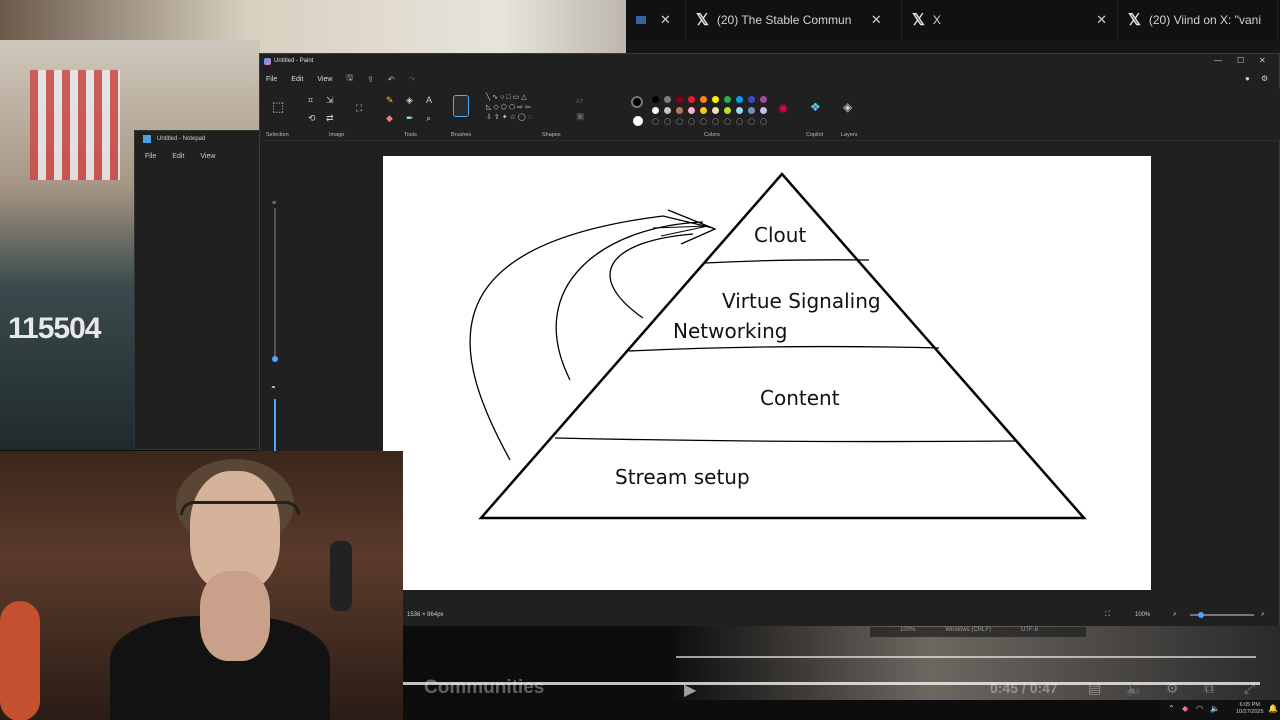 The image size is (1280, 720). I want to click on browser-tab-partial: ✕, so click(656, 20).